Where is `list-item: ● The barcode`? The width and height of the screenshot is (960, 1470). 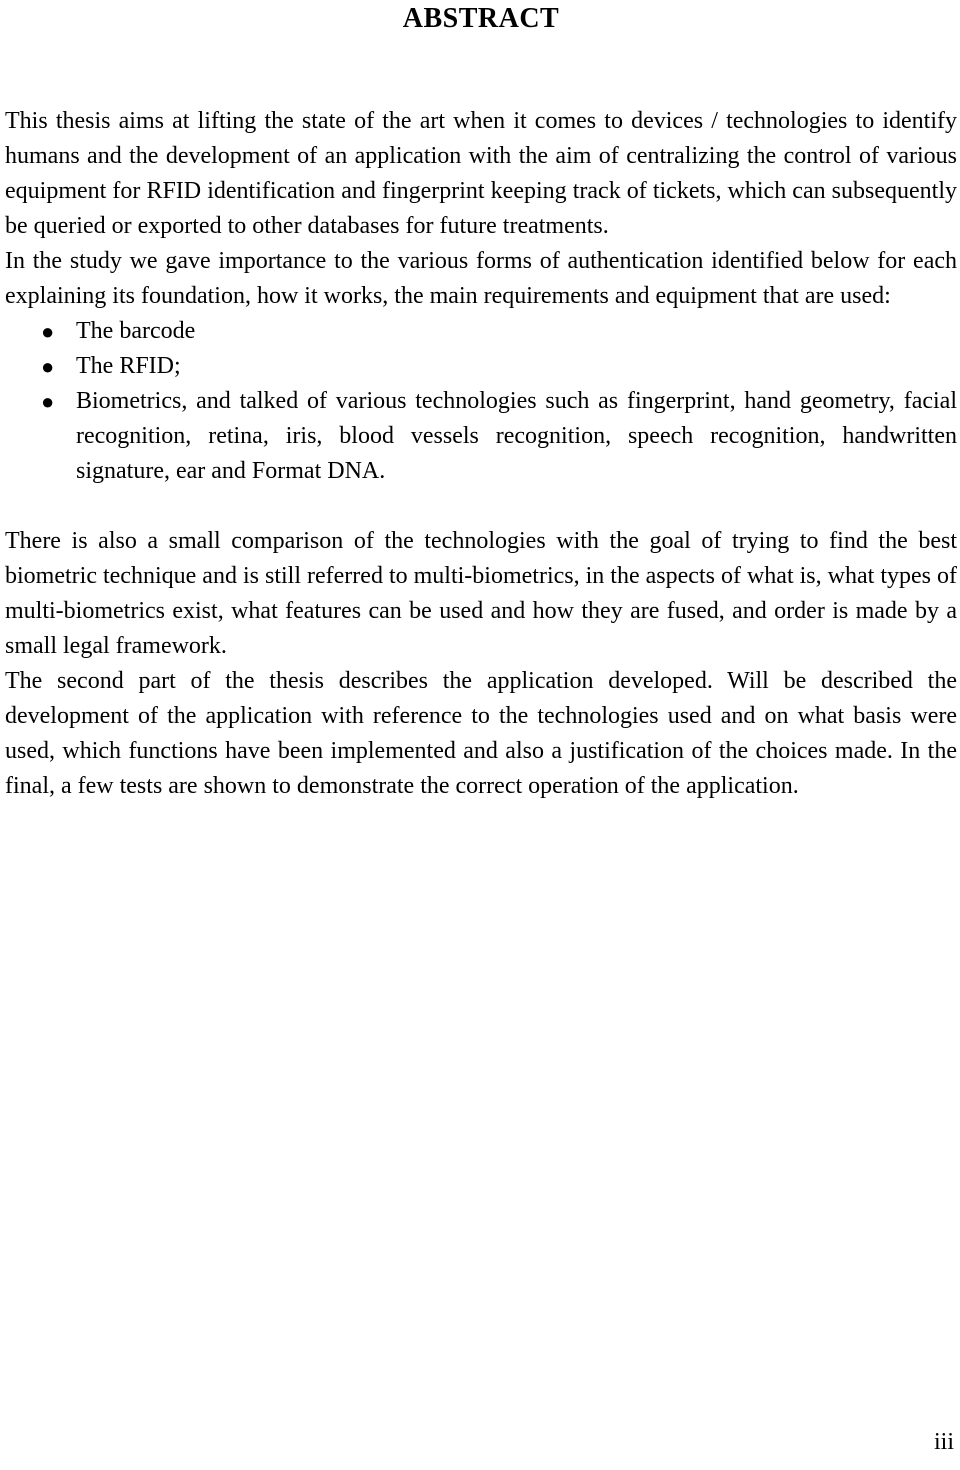
list-item: ● The barcode is located at coordinates (481, 331).